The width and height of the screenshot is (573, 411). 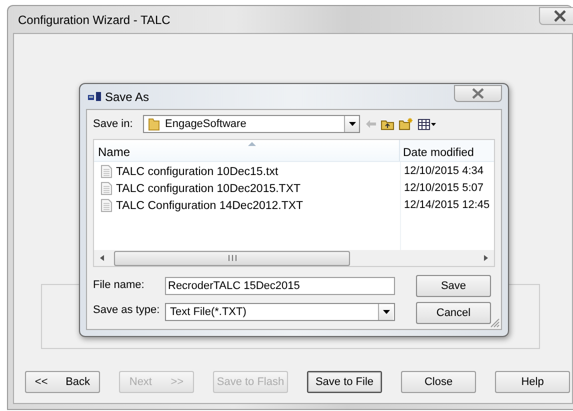 What do you see at coordinates (280, 286) in the screenshot?
I see `file-name-field: RecroderTALC 15Dec2015` at bounding box center [280, 286].